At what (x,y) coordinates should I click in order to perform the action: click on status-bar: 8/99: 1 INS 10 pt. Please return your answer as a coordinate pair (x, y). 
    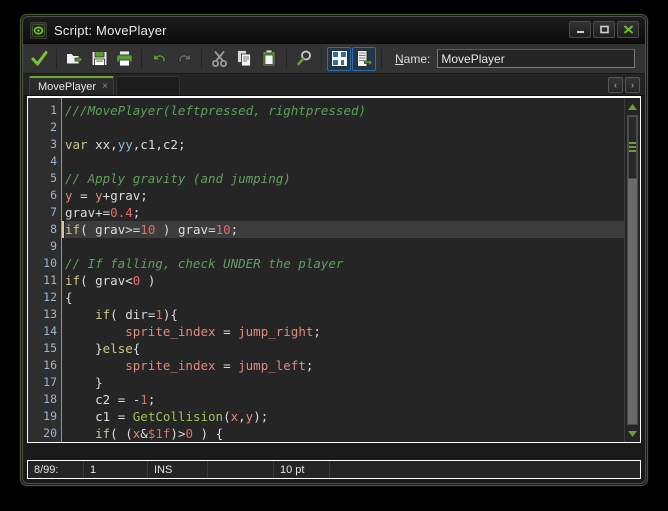
    Looking at the image, I should click on (334, 469).